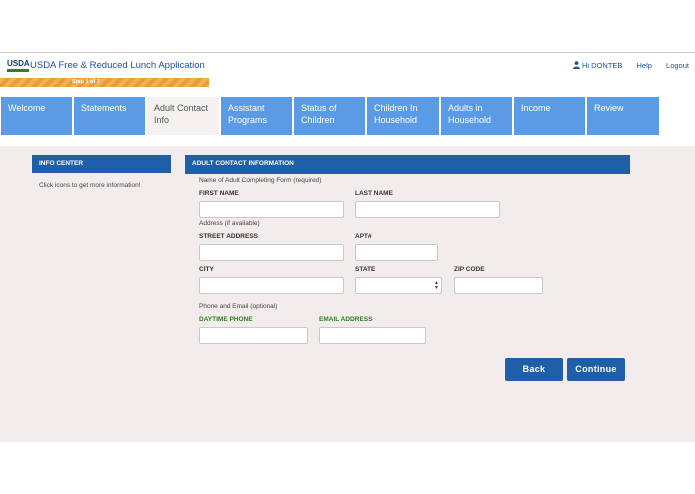  I want to click on select-arrows-icon: ▴ ▾, so click(436, 285).